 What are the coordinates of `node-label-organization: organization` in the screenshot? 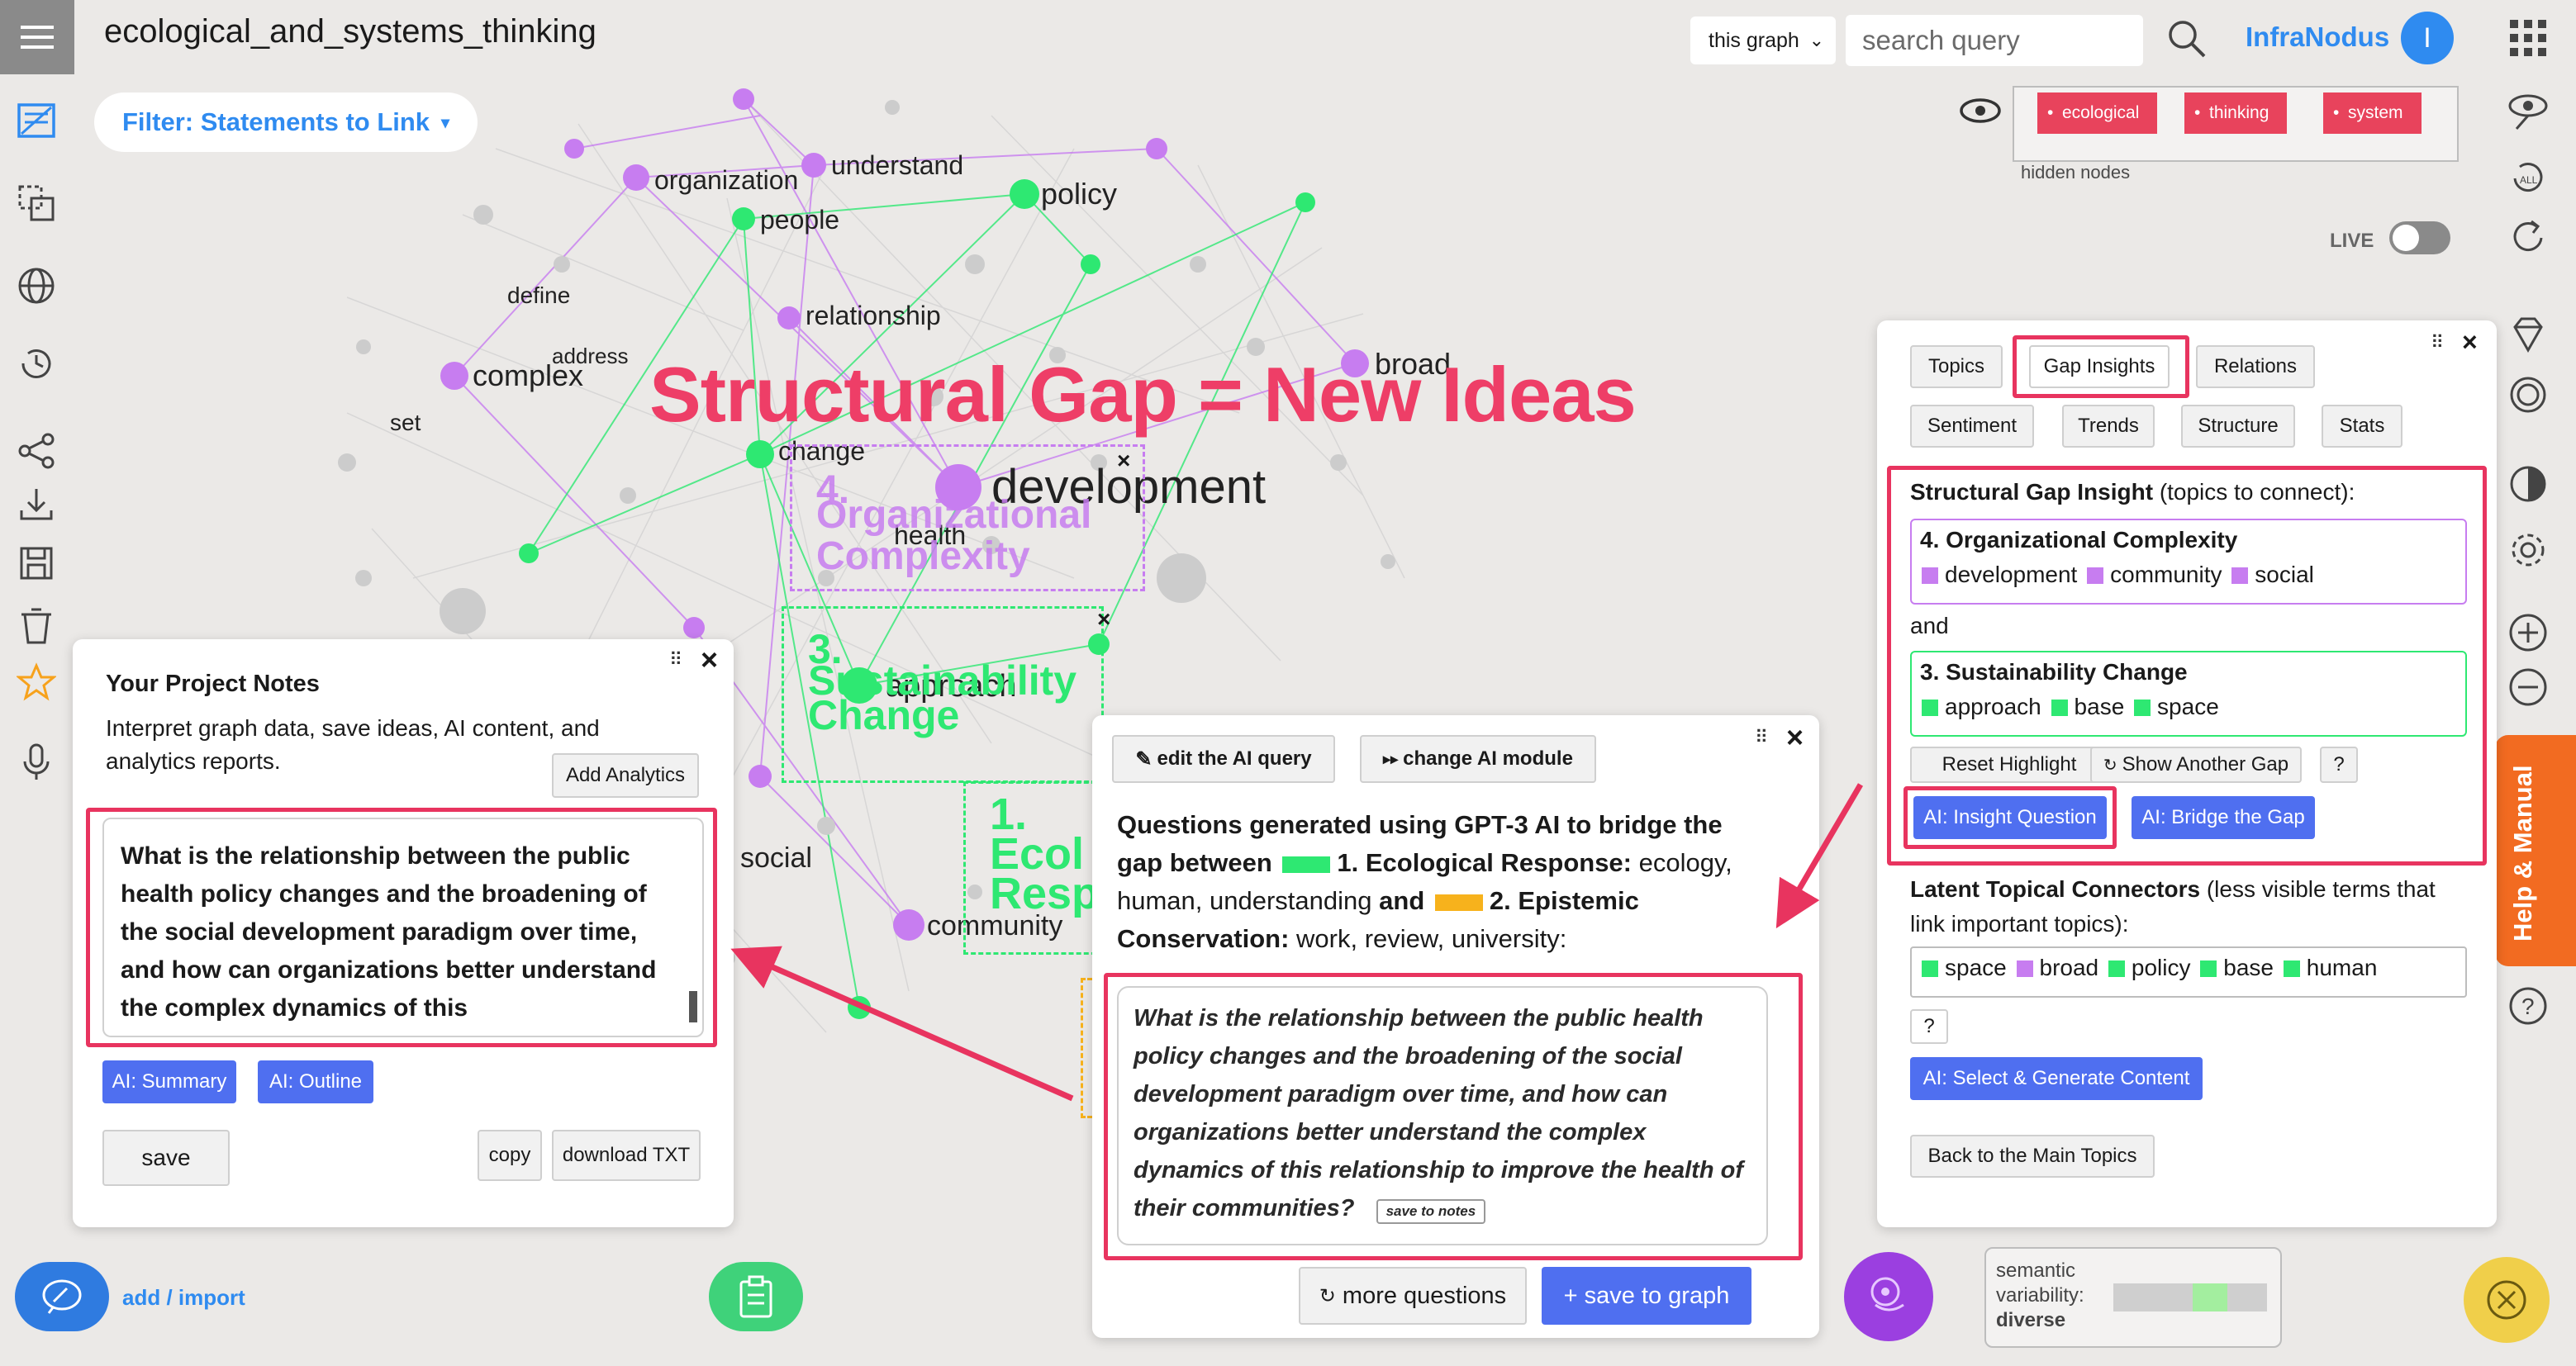 It's located at (726, 180).